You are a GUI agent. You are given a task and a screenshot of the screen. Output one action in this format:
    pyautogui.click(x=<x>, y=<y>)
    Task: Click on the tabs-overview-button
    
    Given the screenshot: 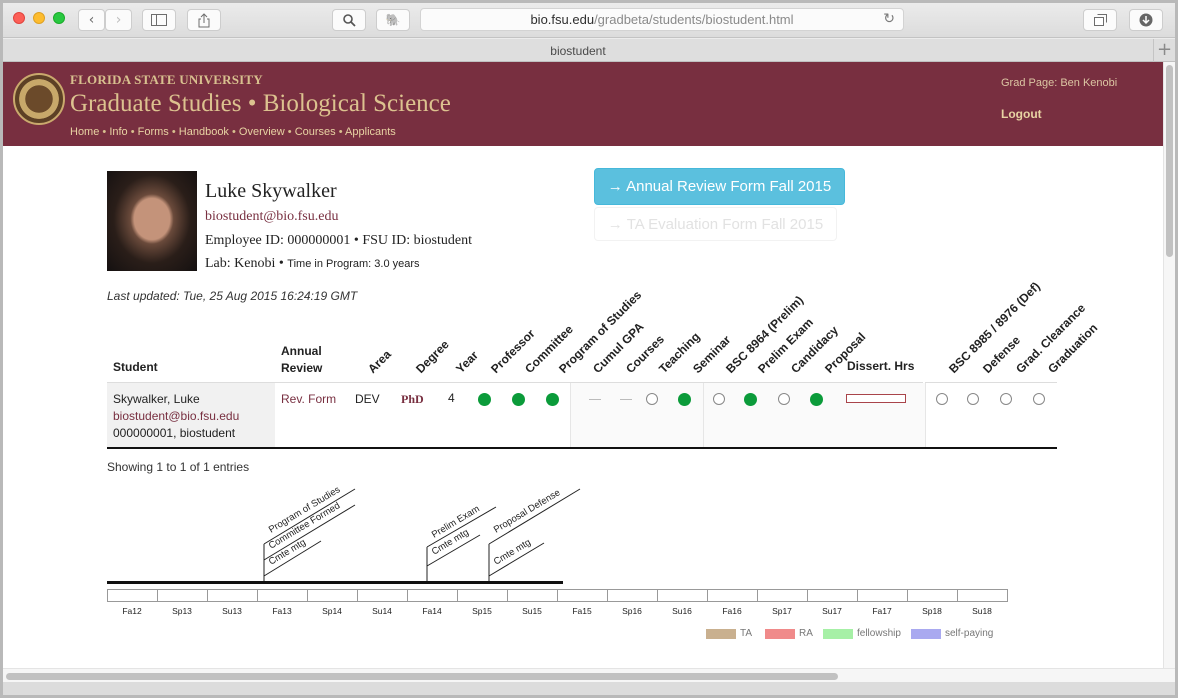 What is the action you would take?
    pyautogui.click(x=1100, y=20)
    